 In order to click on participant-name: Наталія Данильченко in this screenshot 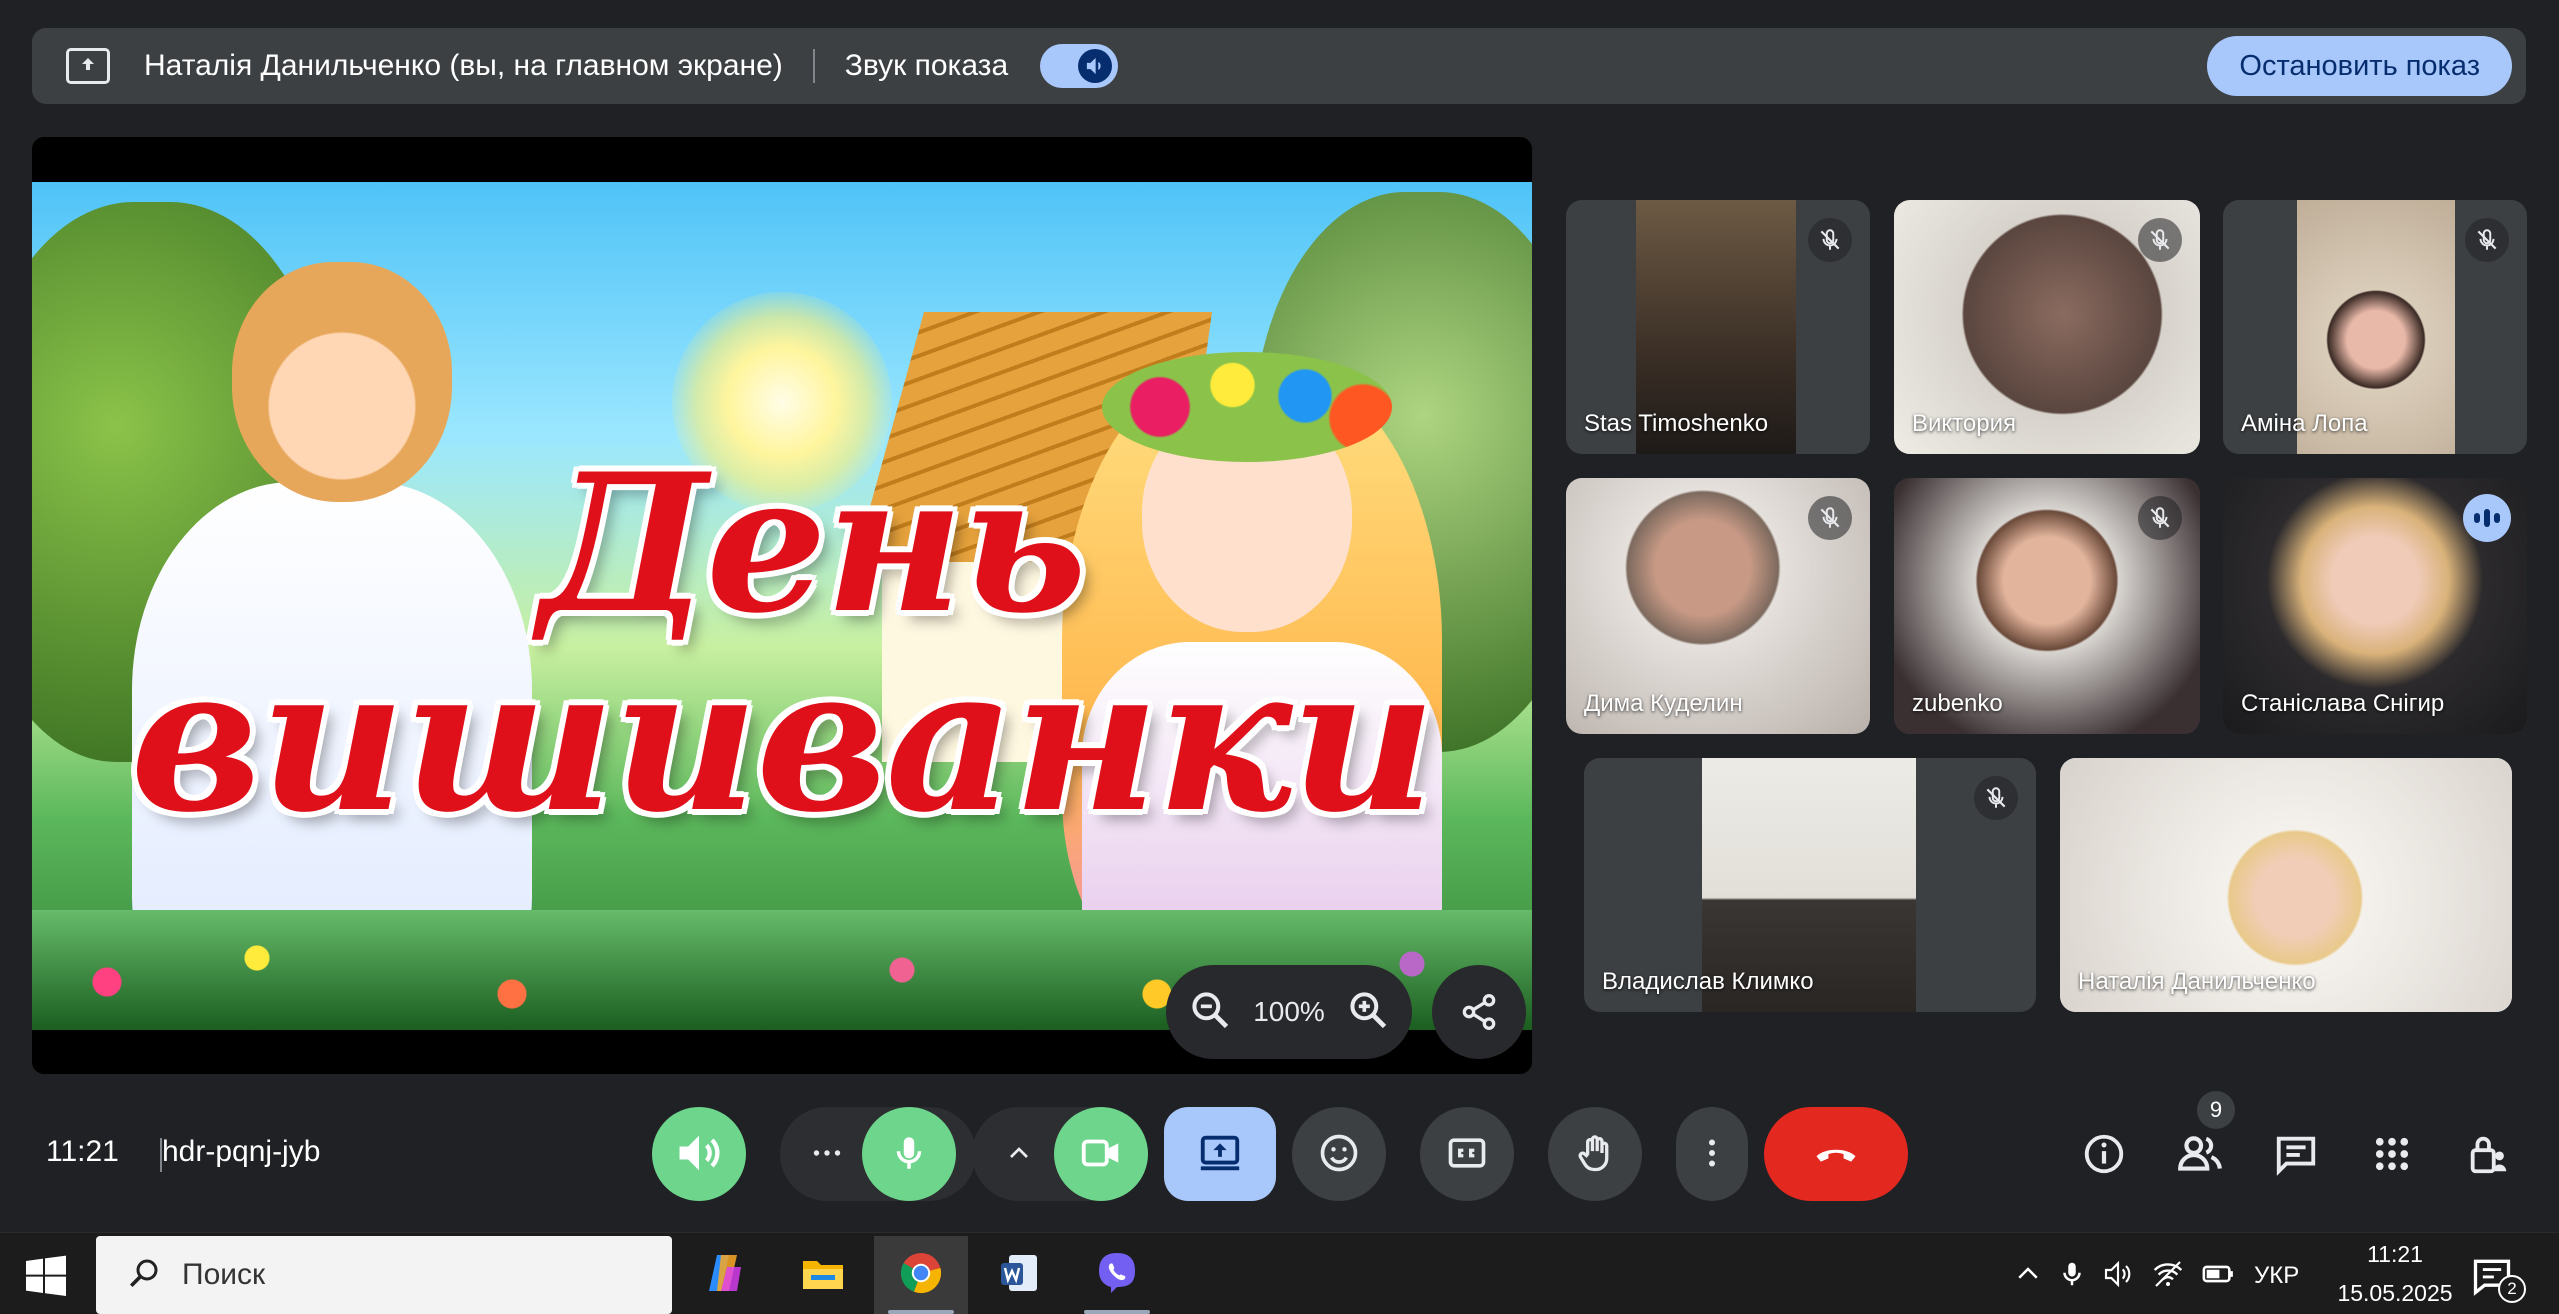, I will do `click(2197, 981)`.